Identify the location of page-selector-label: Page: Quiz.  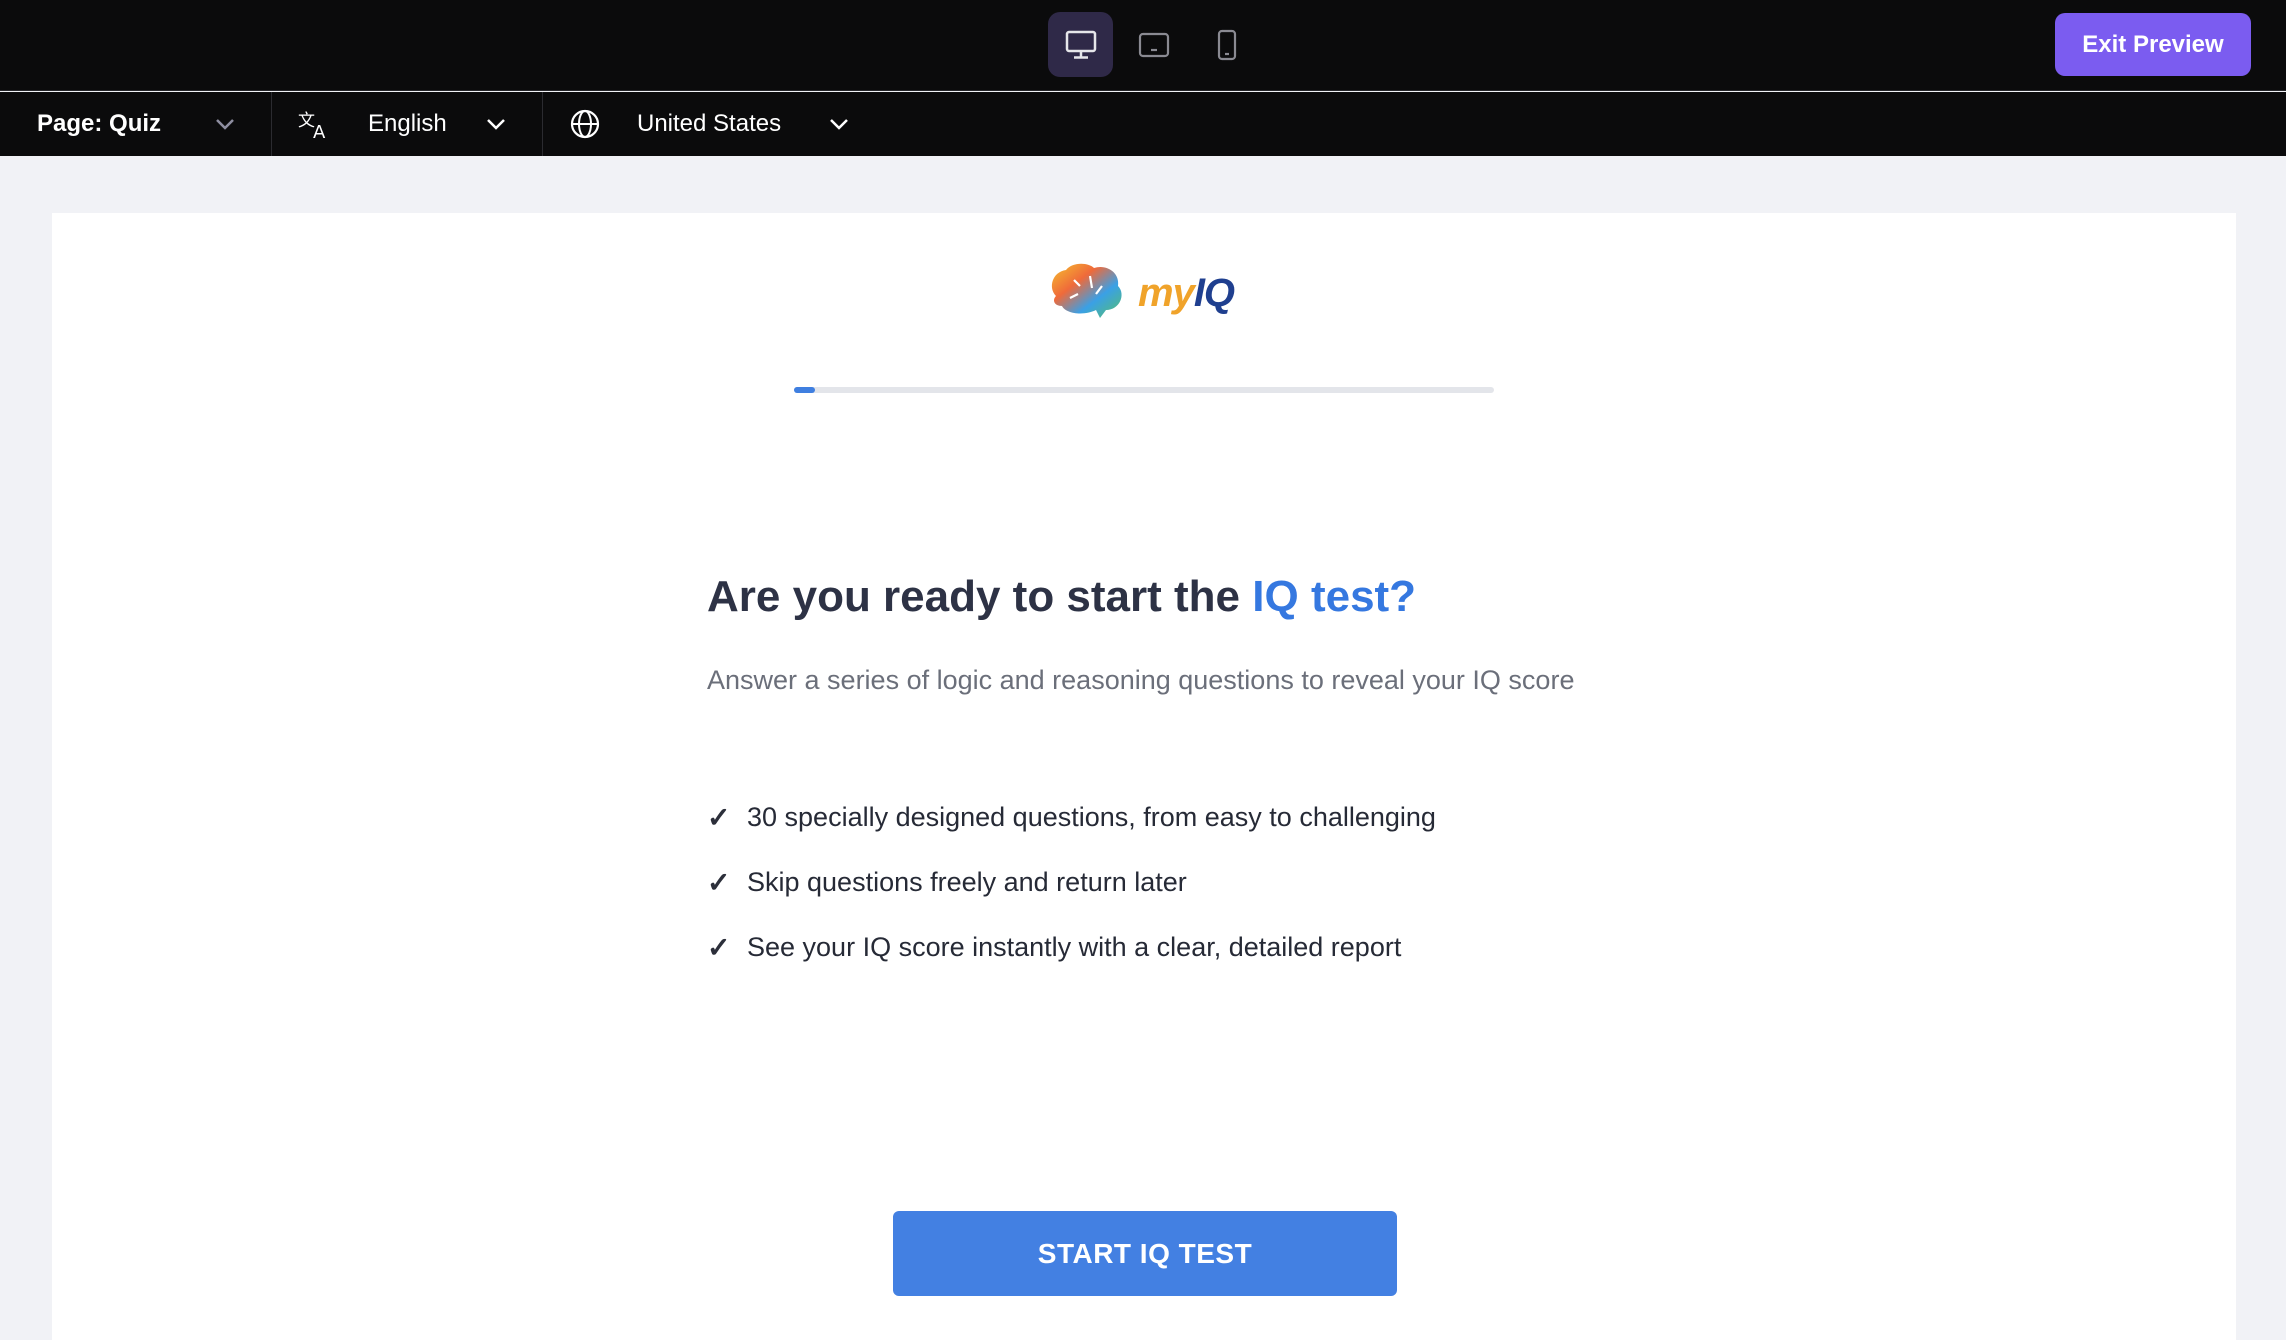
(99, 123).